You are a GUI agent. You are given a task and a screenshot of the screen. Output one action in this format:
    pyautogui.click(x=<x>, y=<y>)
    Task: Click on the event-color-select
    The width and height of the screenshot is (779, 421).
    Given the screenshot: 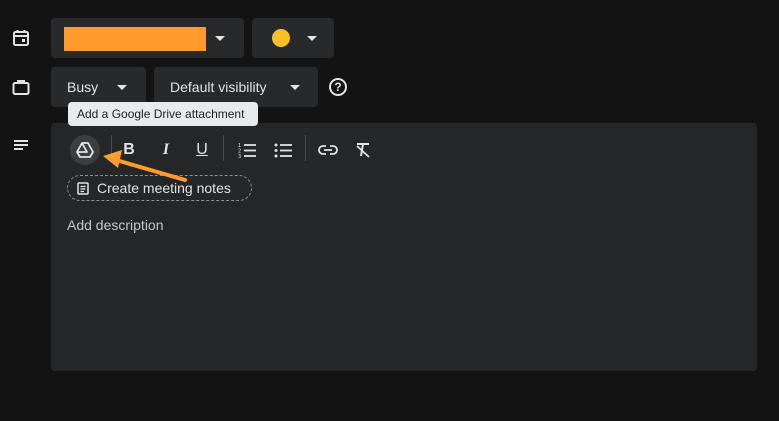 What is the action you would take?
    pyautogui.click(x=293, y=38)
    